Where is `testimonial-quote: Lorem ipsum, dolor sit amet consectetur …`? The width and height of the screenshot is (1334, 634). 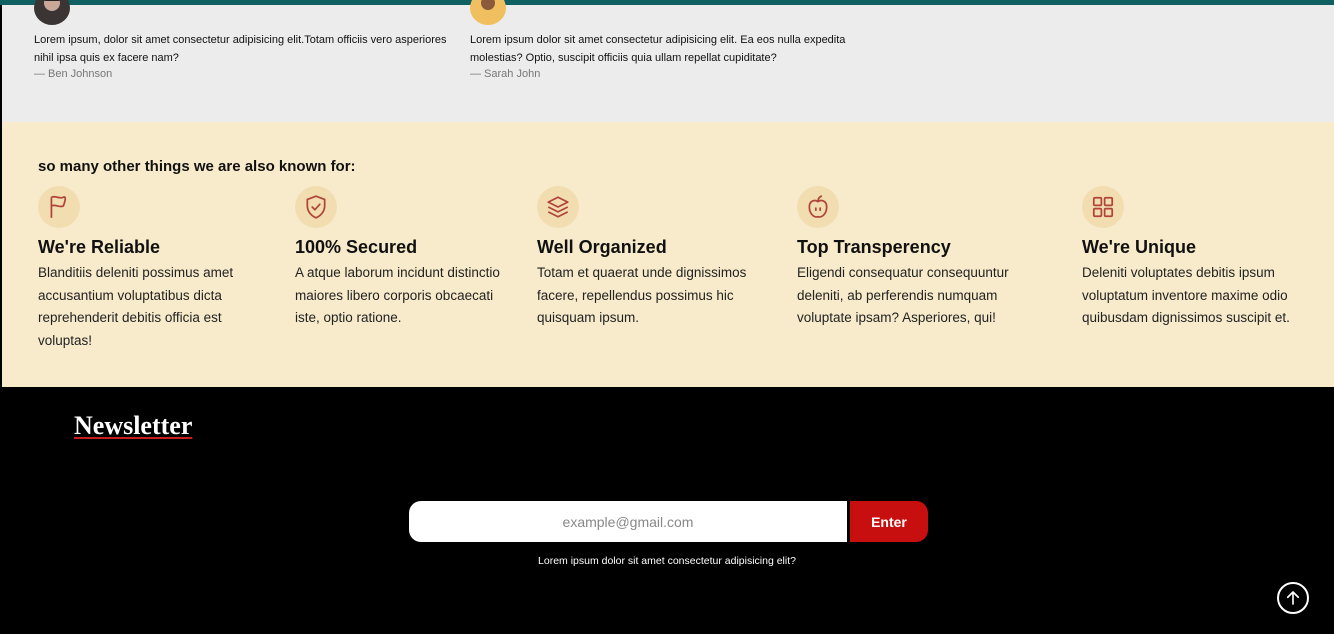 testimonial-quote: Lorem ipsum, dolor sit amet consectetur … is located at coordinates (240, 49).